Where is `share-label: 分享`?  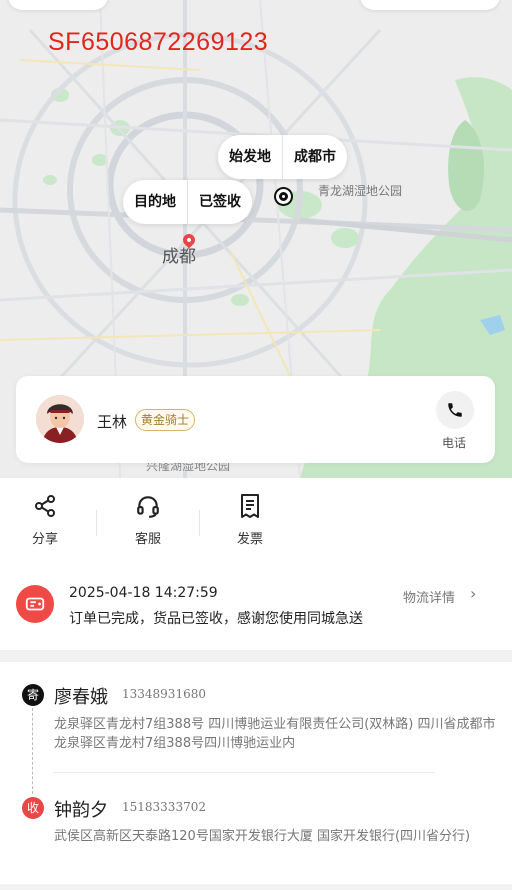 share-label: 分享 is located at coordinates (44, 539).